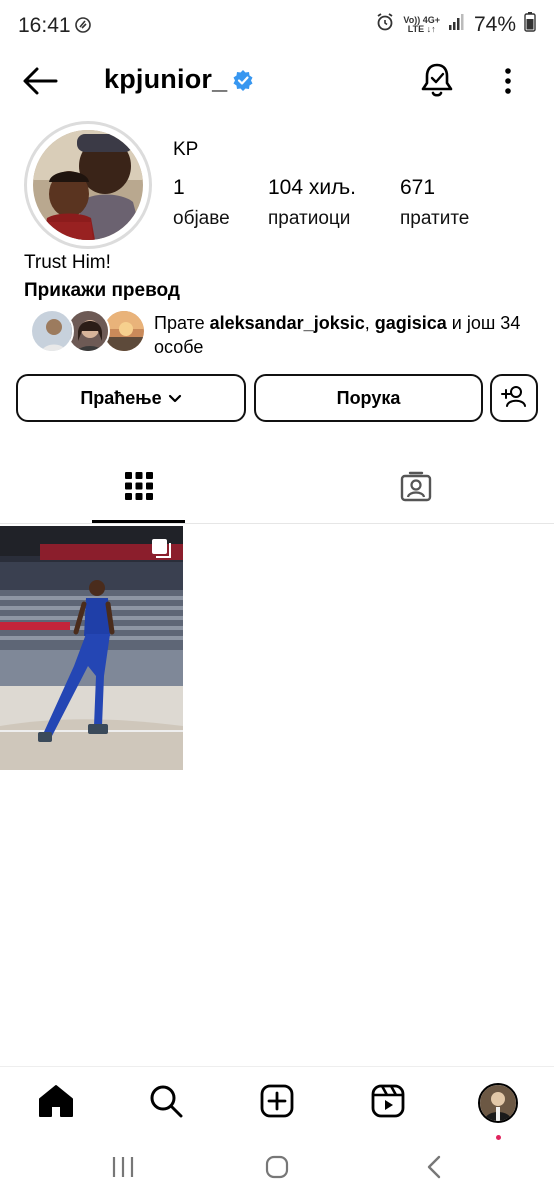  I want to click on tab-tagged, so click(415, 488).